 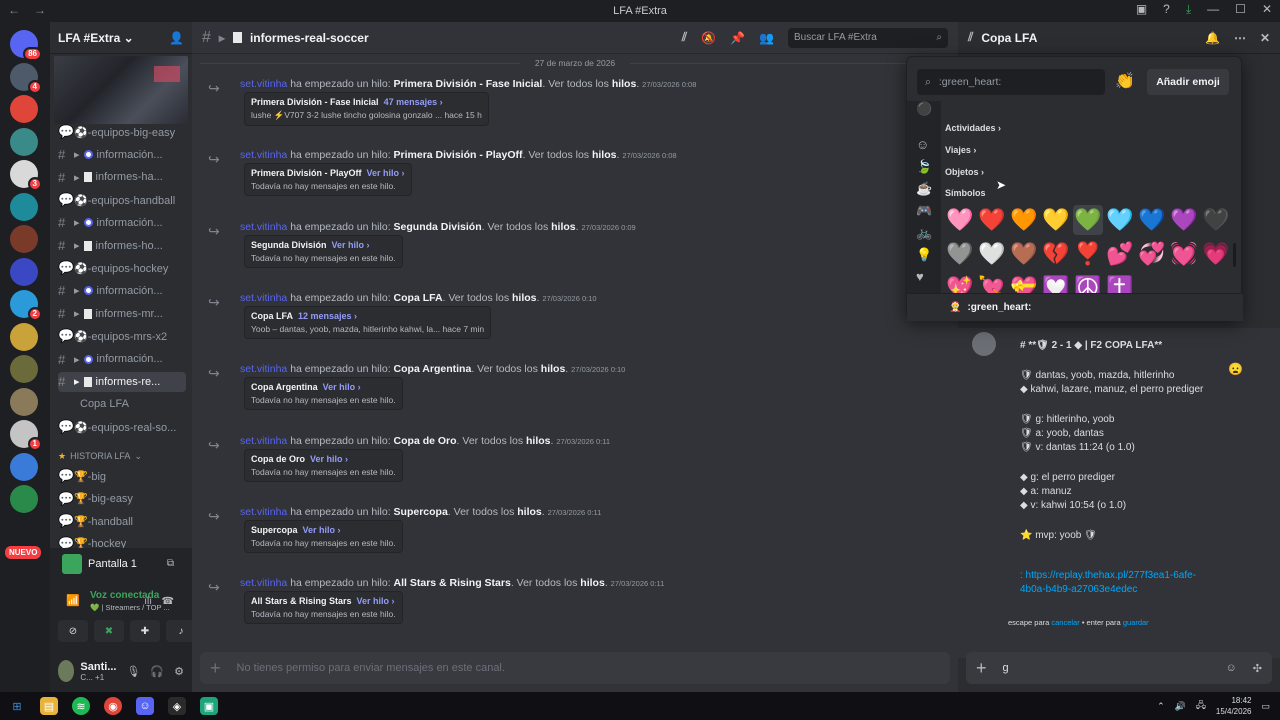 I want to click on food-icon: ☕, so click(x=924, y=189).